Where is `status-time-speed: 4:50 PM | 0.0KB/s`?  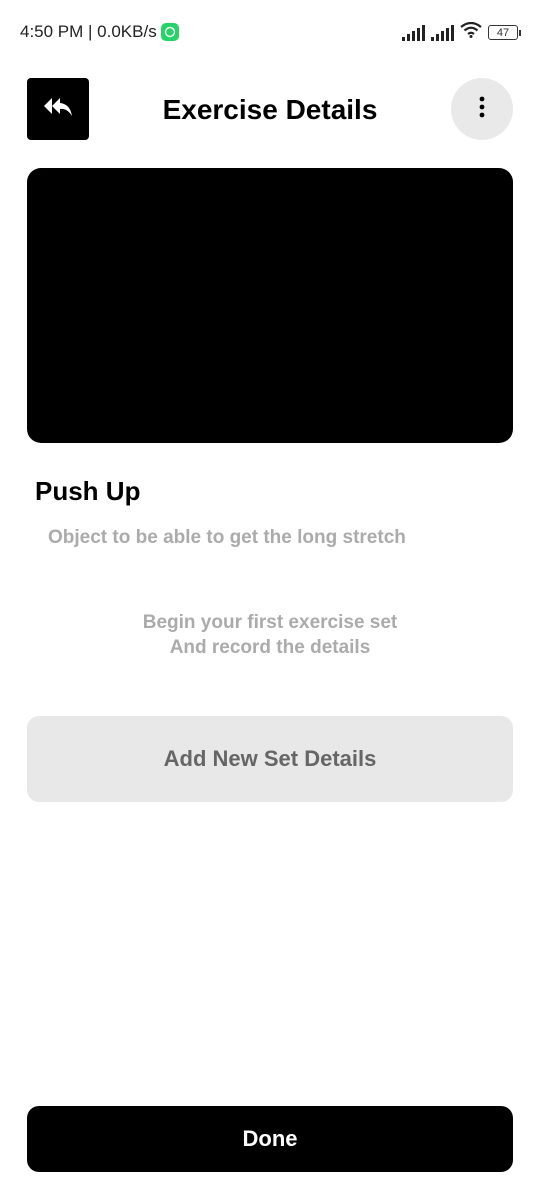
status-time-speed: 4:50 PM | 0.0KB/s is located at coordinates (88, 31).